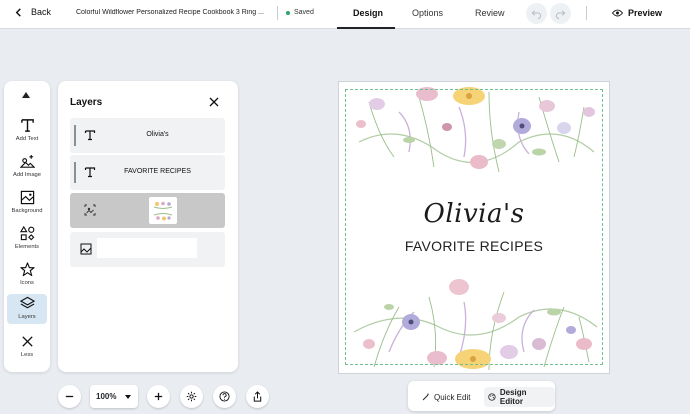 The width and height of the screenshot is (690, 414). What do you see at coordinates (27, 317) in the screenshot?
I see `tool-label: Layers` at bounding box center [27, 317].